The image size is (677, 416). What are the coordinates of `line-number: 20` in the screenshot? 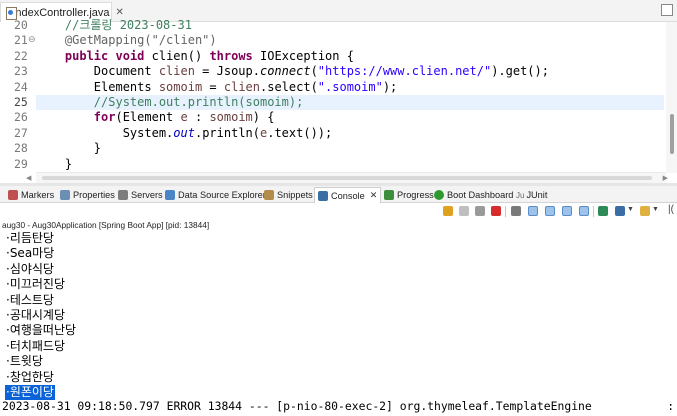 It's located at (21, 25).